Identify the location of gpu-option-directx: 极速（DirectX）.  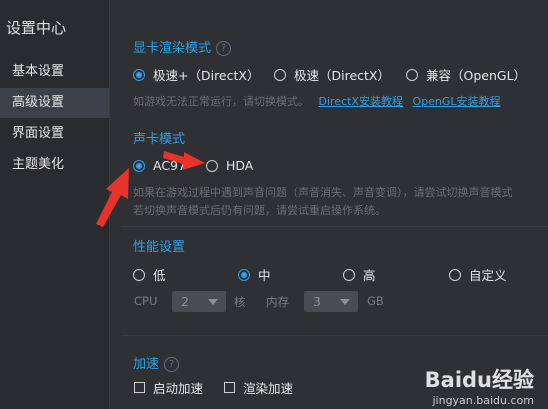
(332, 74).